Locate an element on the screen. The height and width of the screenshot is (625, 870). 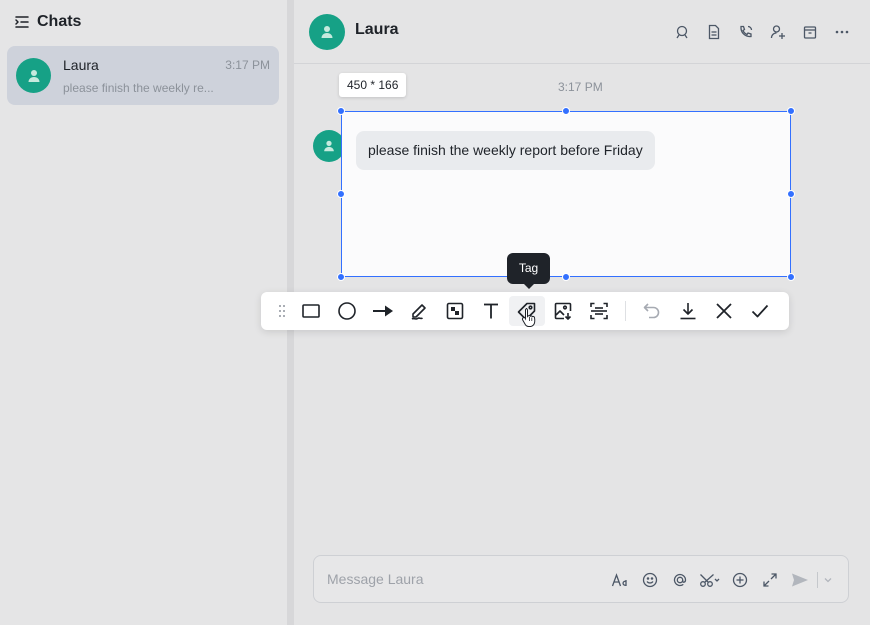
toolbar-separator is located at coordinates (625, 311).